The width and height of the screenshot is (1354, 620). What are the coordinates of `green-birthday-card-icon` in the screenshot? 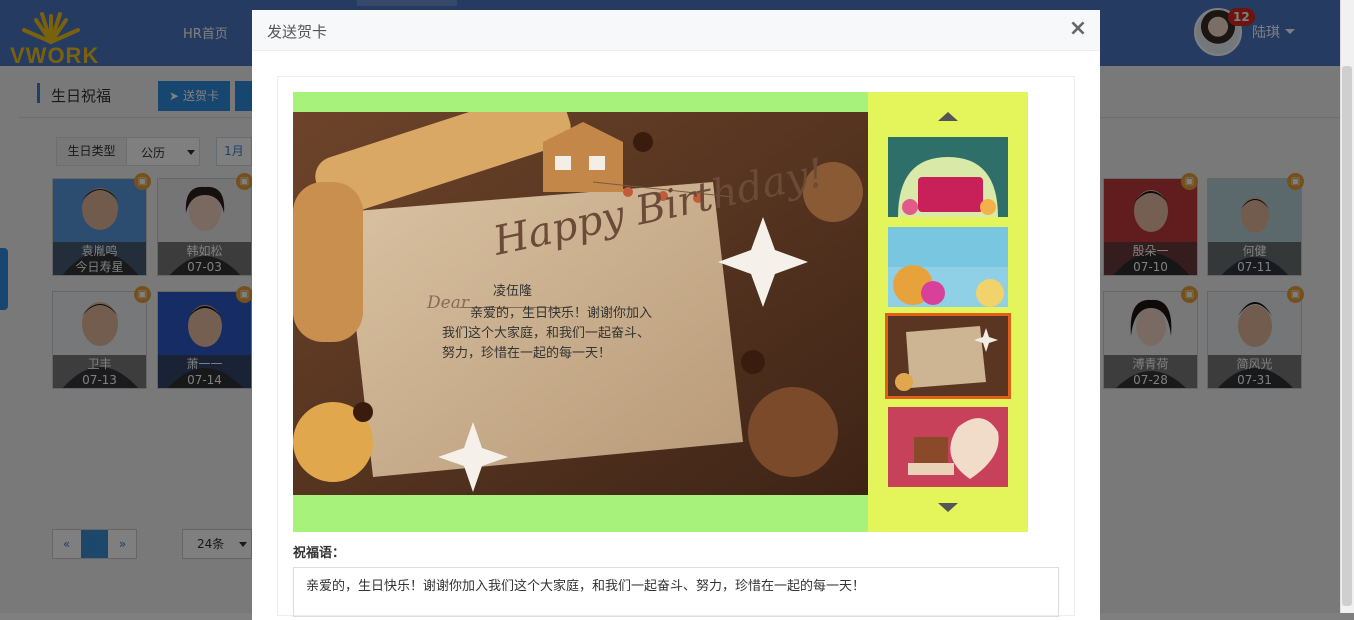 It's located at (948, 177).